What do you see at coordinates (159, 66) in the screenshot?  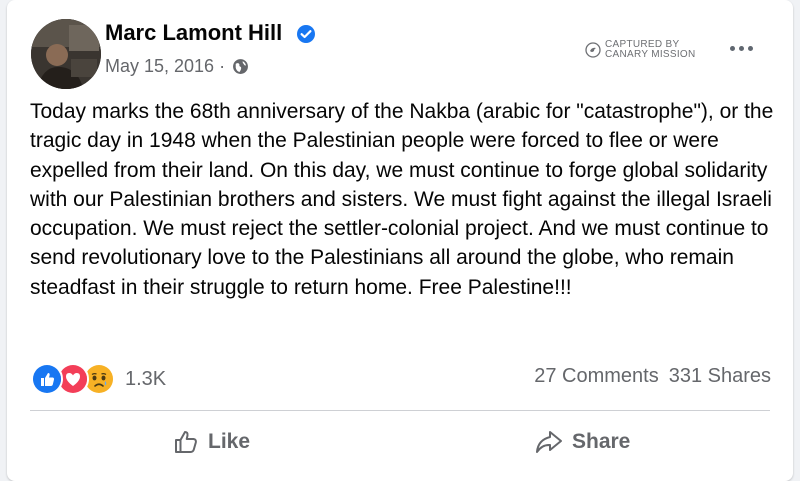 I see `post-date: May 15, 2016` at bounding box center [159, 66].